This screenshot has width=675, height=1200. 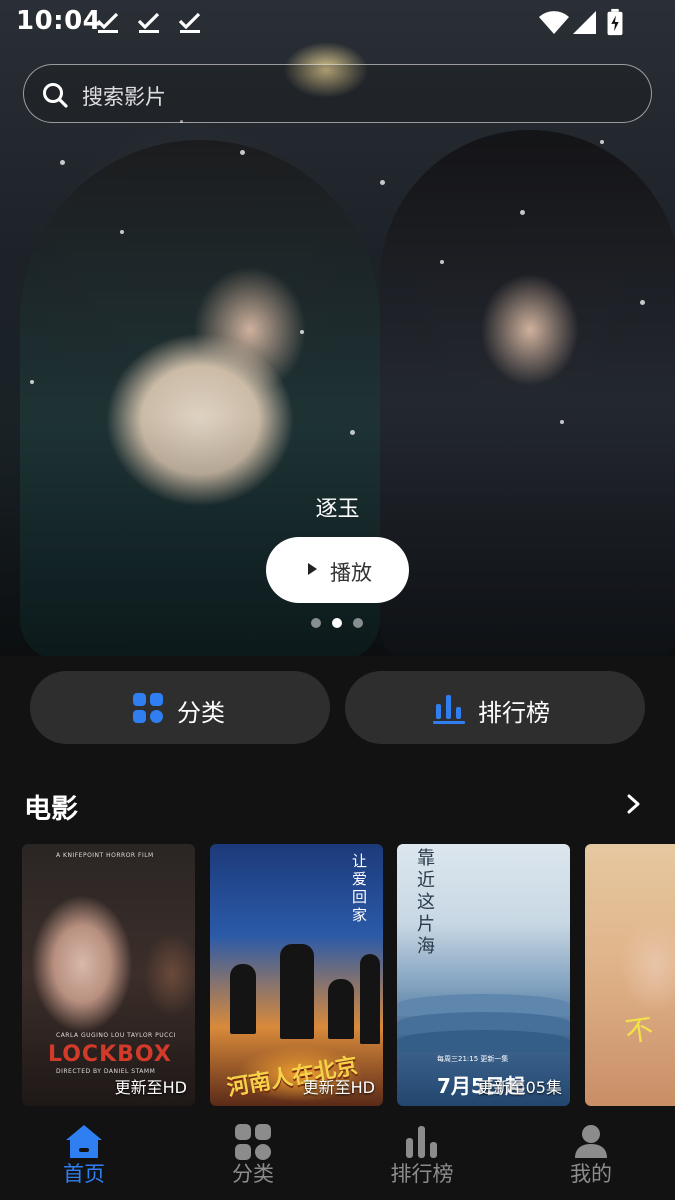 I want to click on home-icon, so click(x=84, y=1141).